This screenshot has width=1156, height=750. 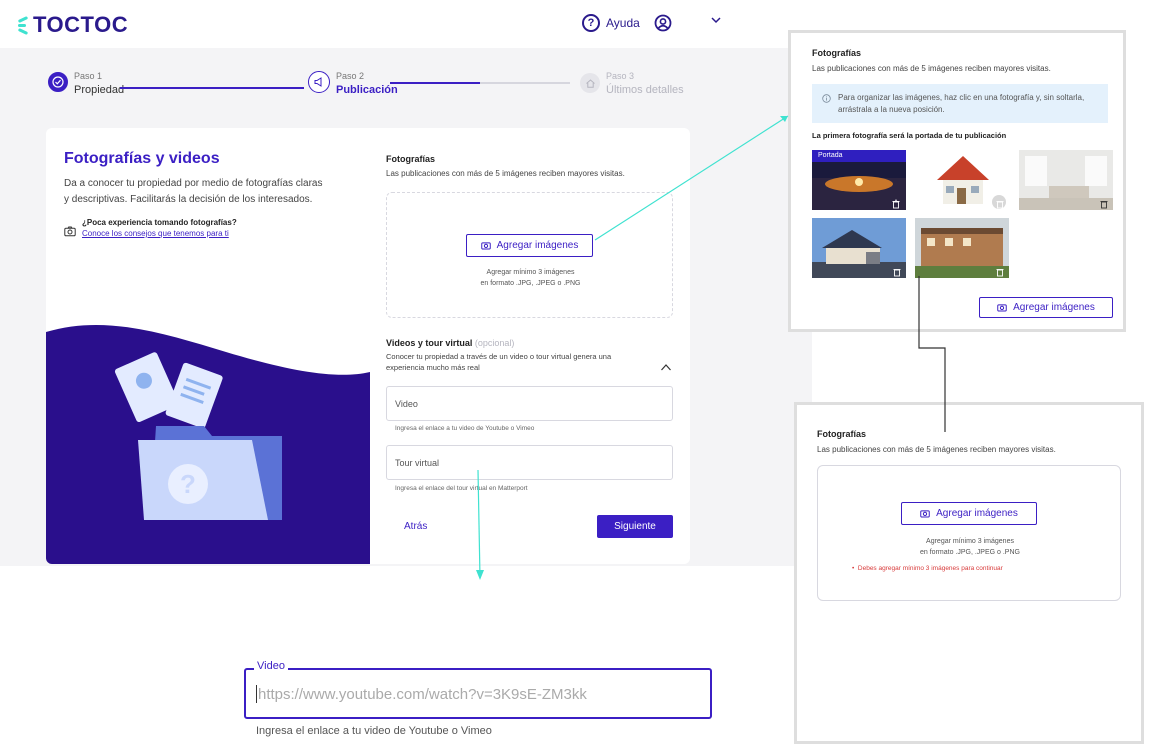 I want to click on question-circle-icon: ?, so click(x=591, y=23).